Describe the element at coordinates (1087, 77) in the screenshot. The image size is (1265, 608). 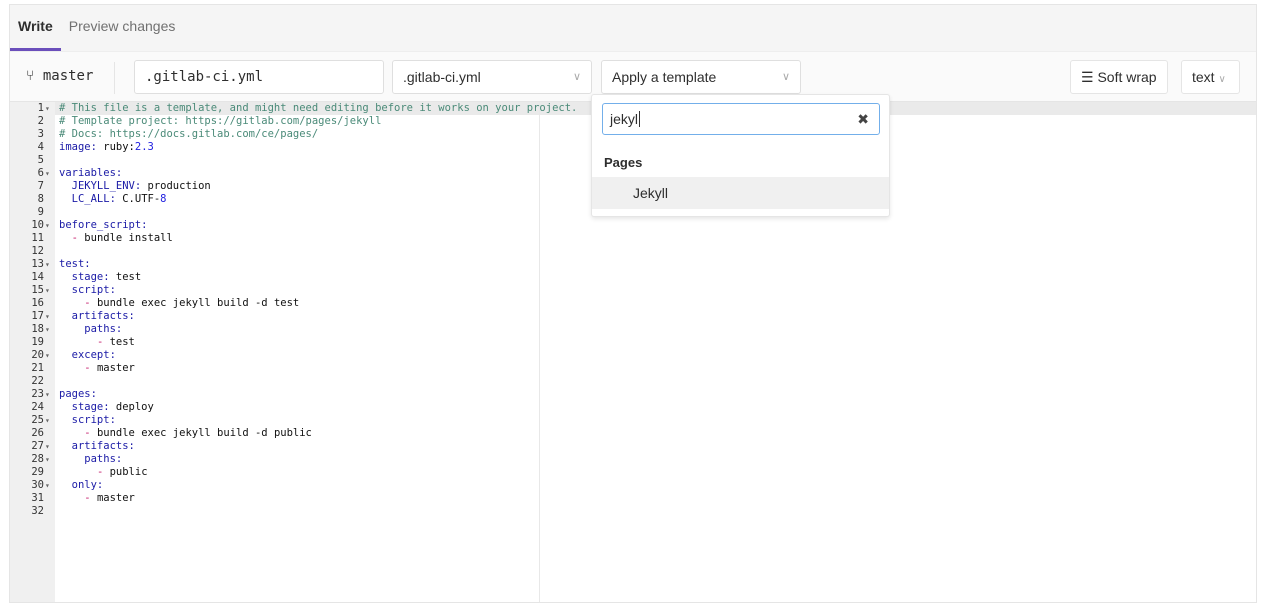
I see `wrap-icon: ☰` at that location.